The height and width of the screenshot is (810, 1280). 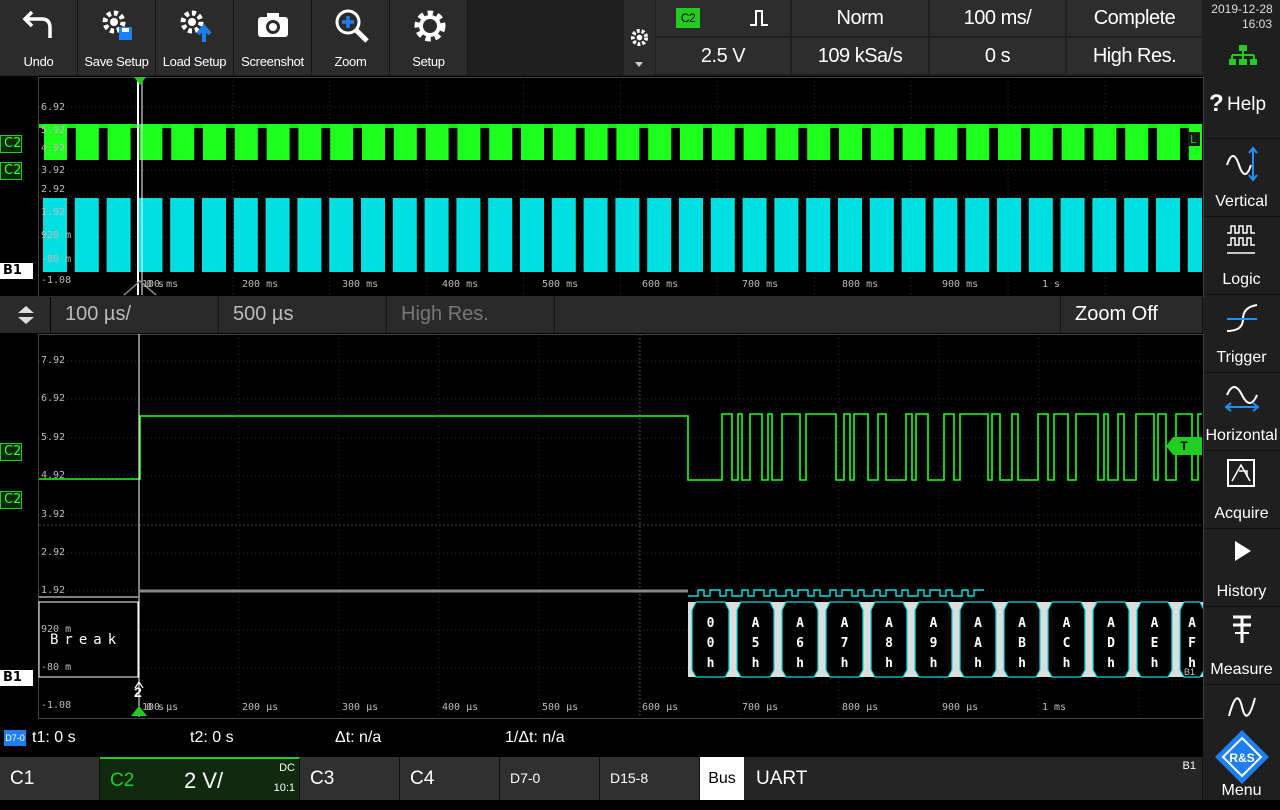 I want to click on zoom-resize-handle, so click(x=25, y=314).